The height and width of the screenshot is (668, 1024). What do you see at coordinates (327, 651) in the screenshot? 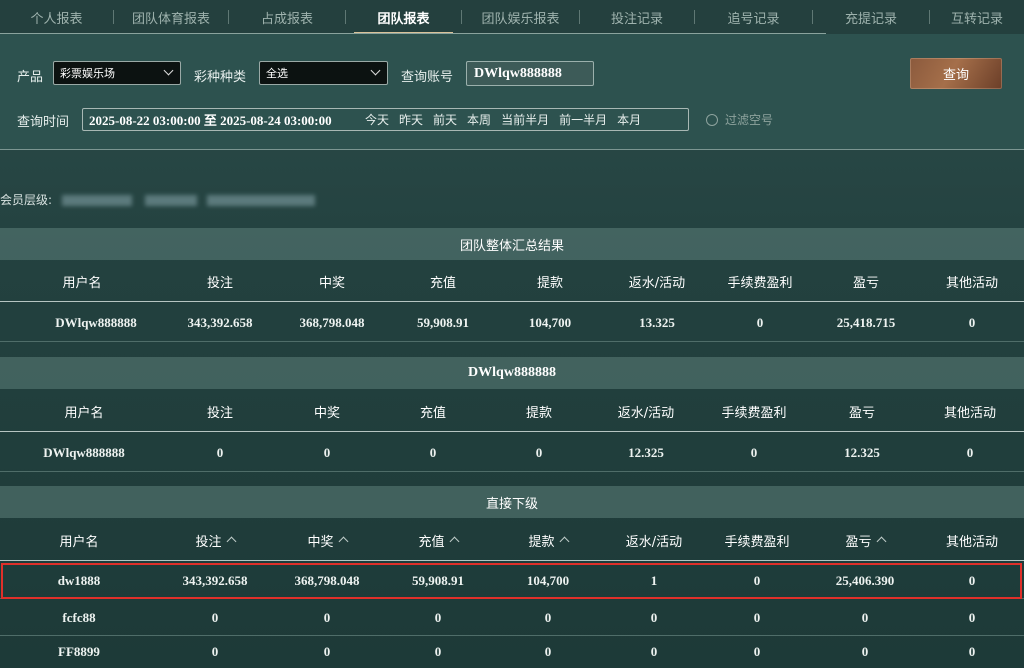
I see `cell-win: 0` at bounding box center [327, 651].